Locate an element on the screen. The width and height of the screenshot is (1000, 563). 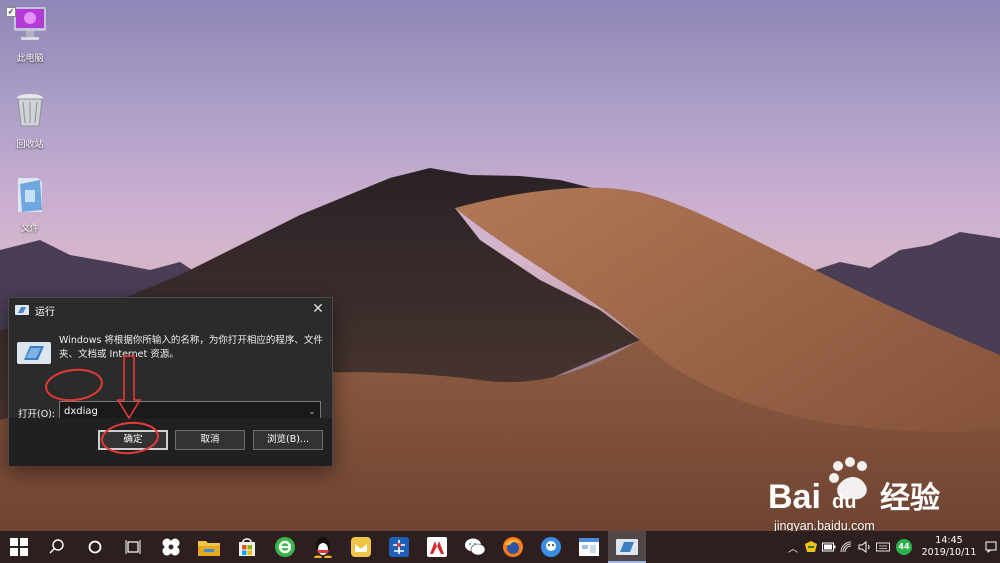
desktop-icon-label: 文件 is located at coordinates (29, 229).